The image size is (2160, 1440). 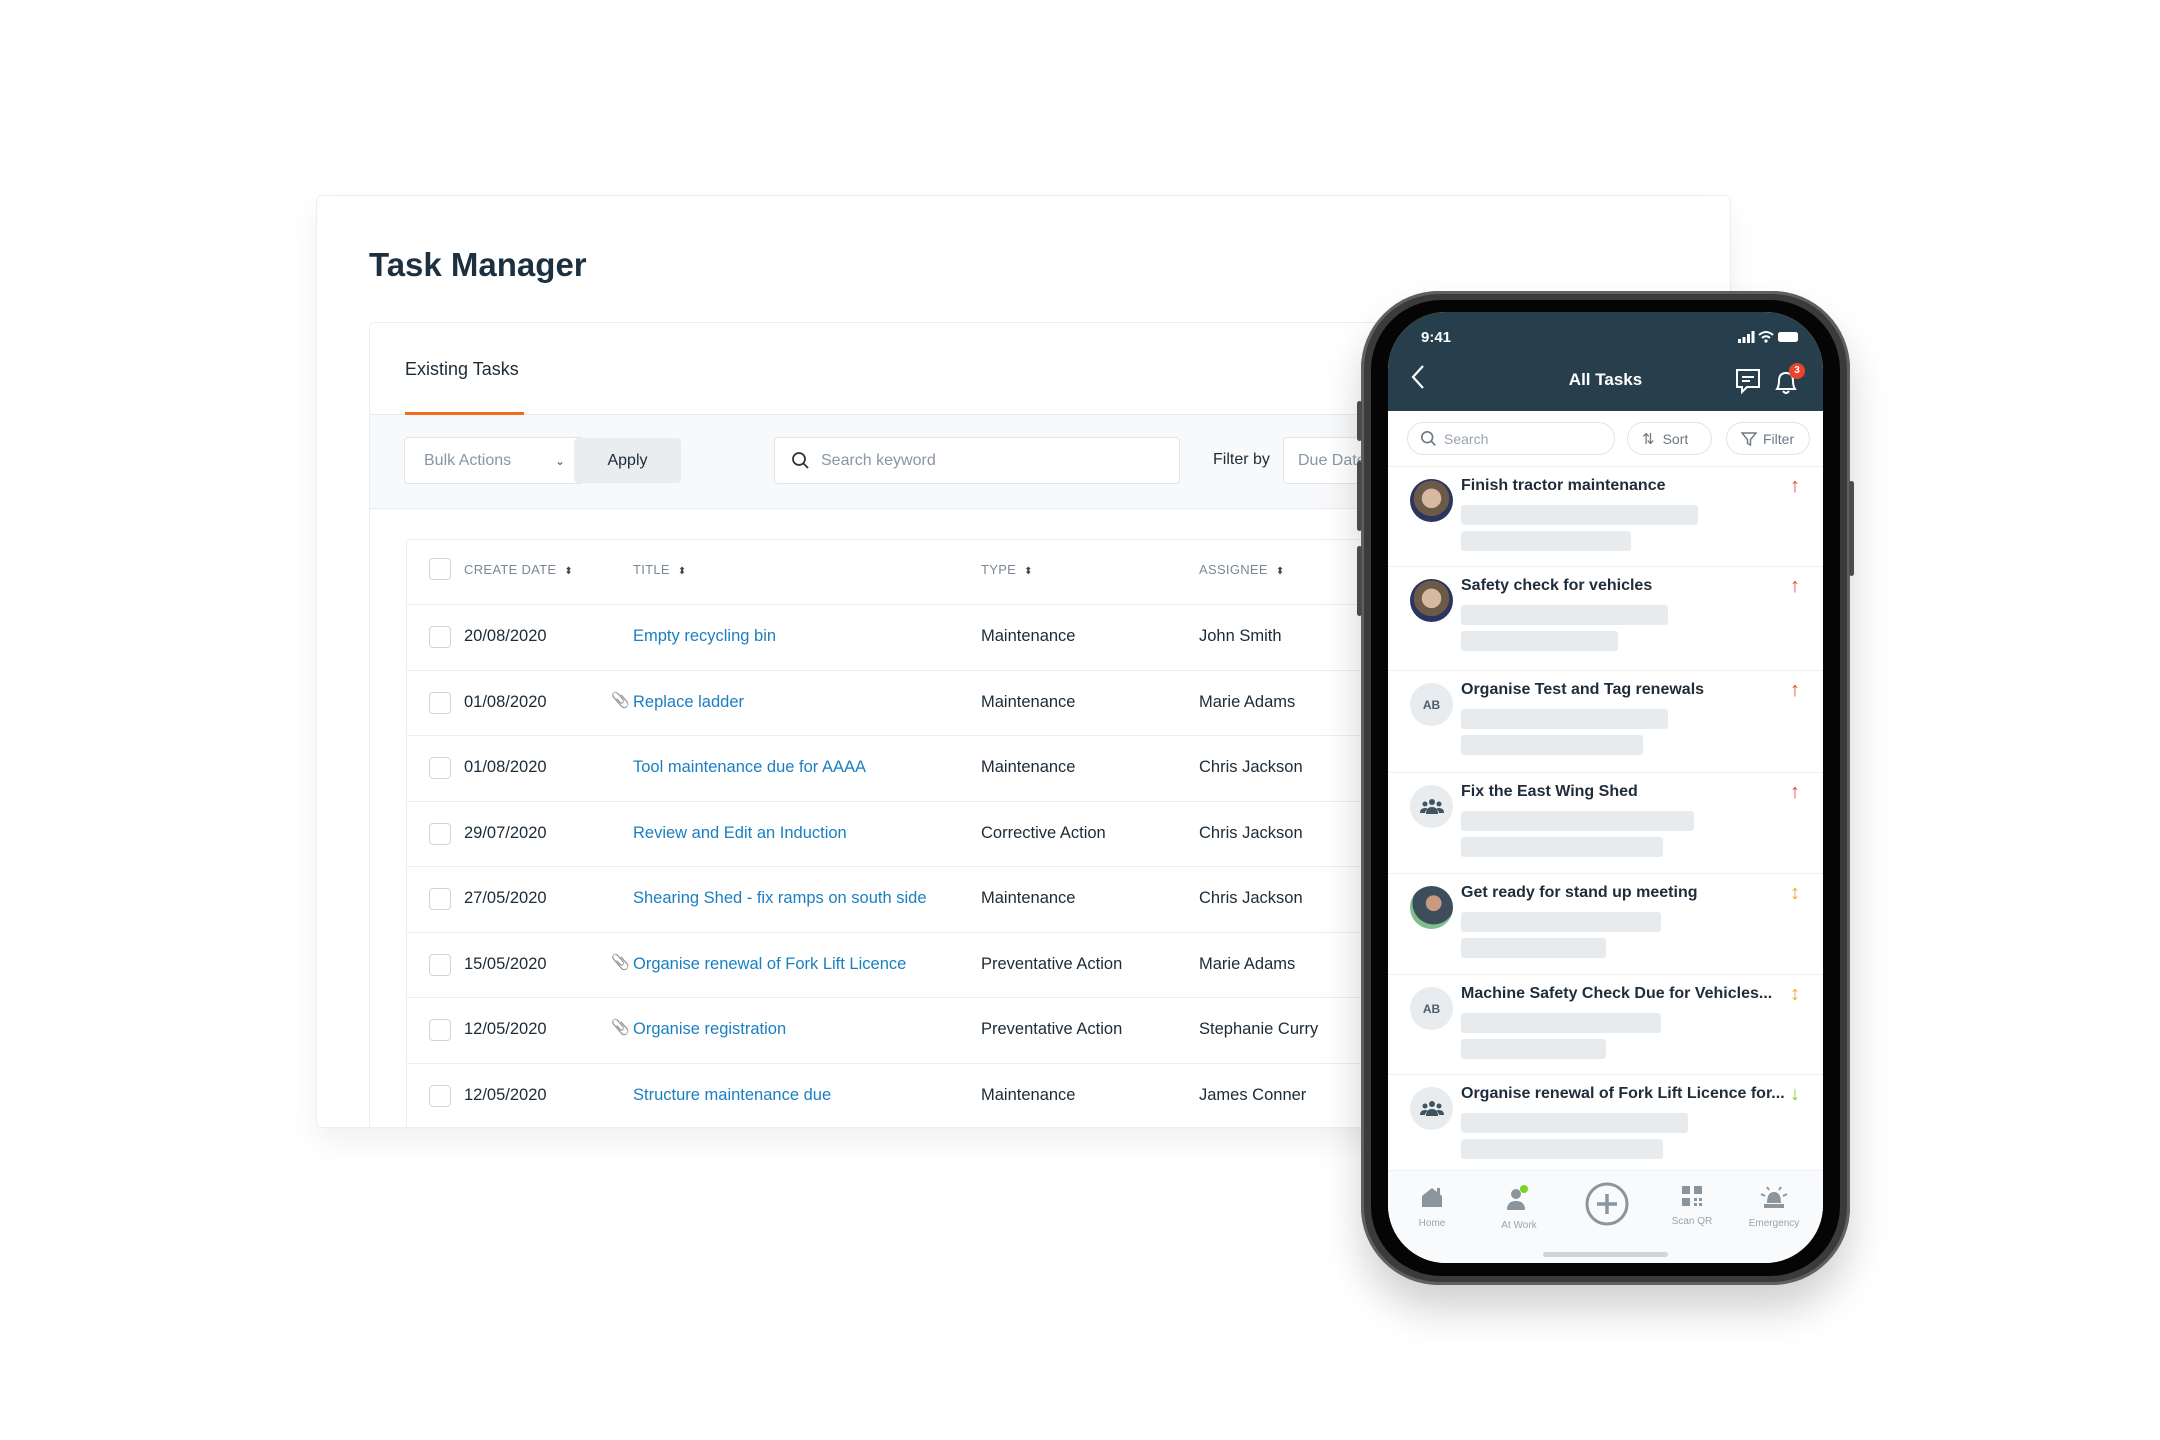 I want to click on person-icon, so click(x=1519, y=1200).